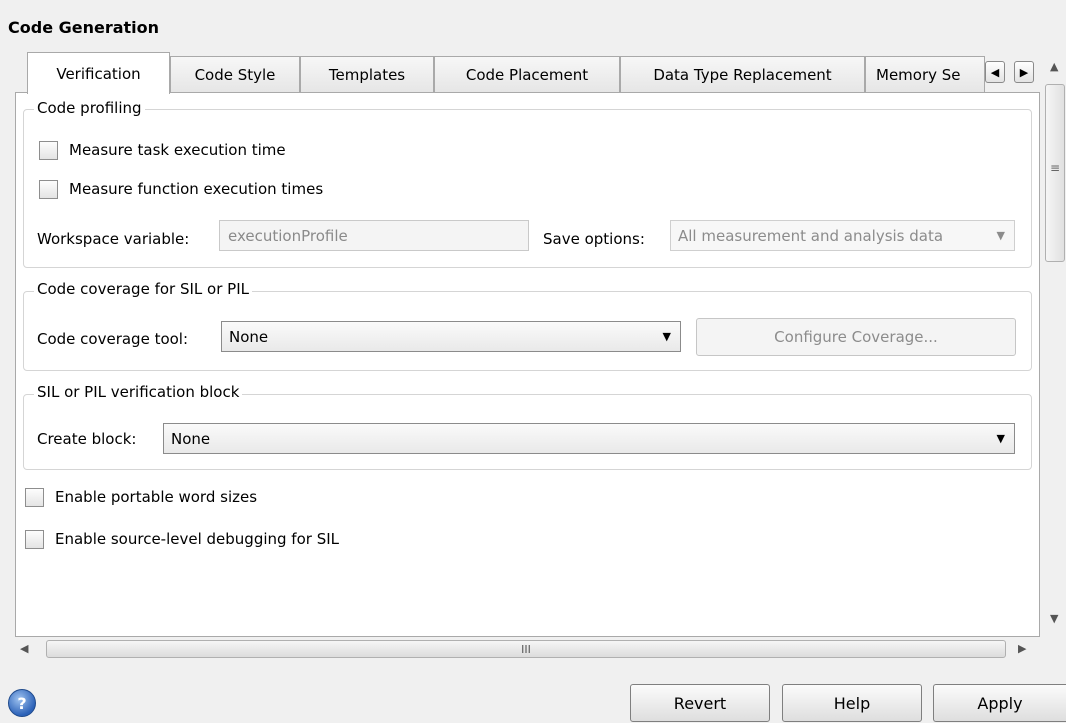 This screenshot has width=1066, height=723. I want to click on tab-label: Data Type Replacement, so click(742, 74).